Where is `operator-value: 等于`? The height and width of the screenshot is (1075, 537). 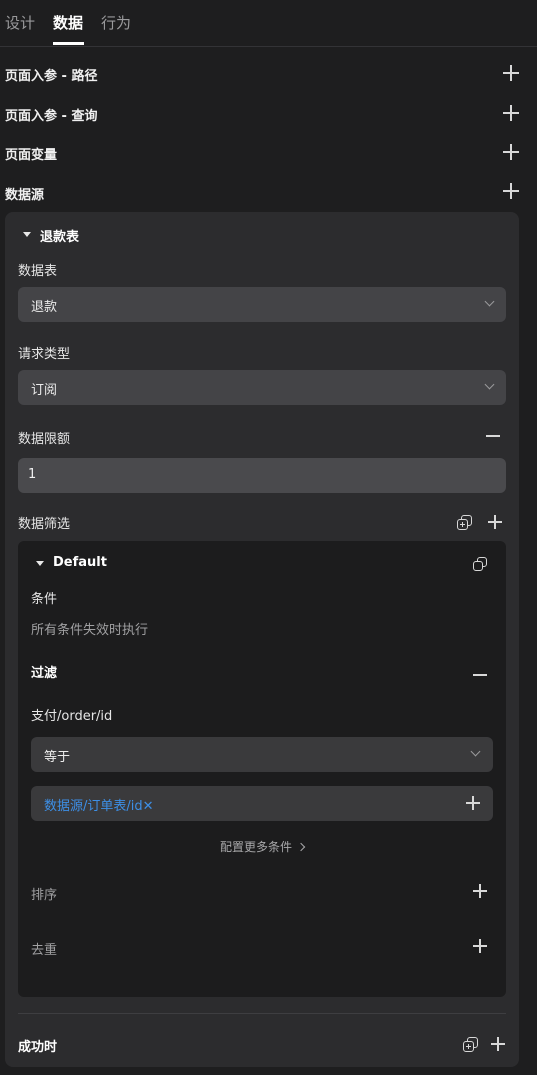 operator-value: 等于 is located at coordinates (57, 757).